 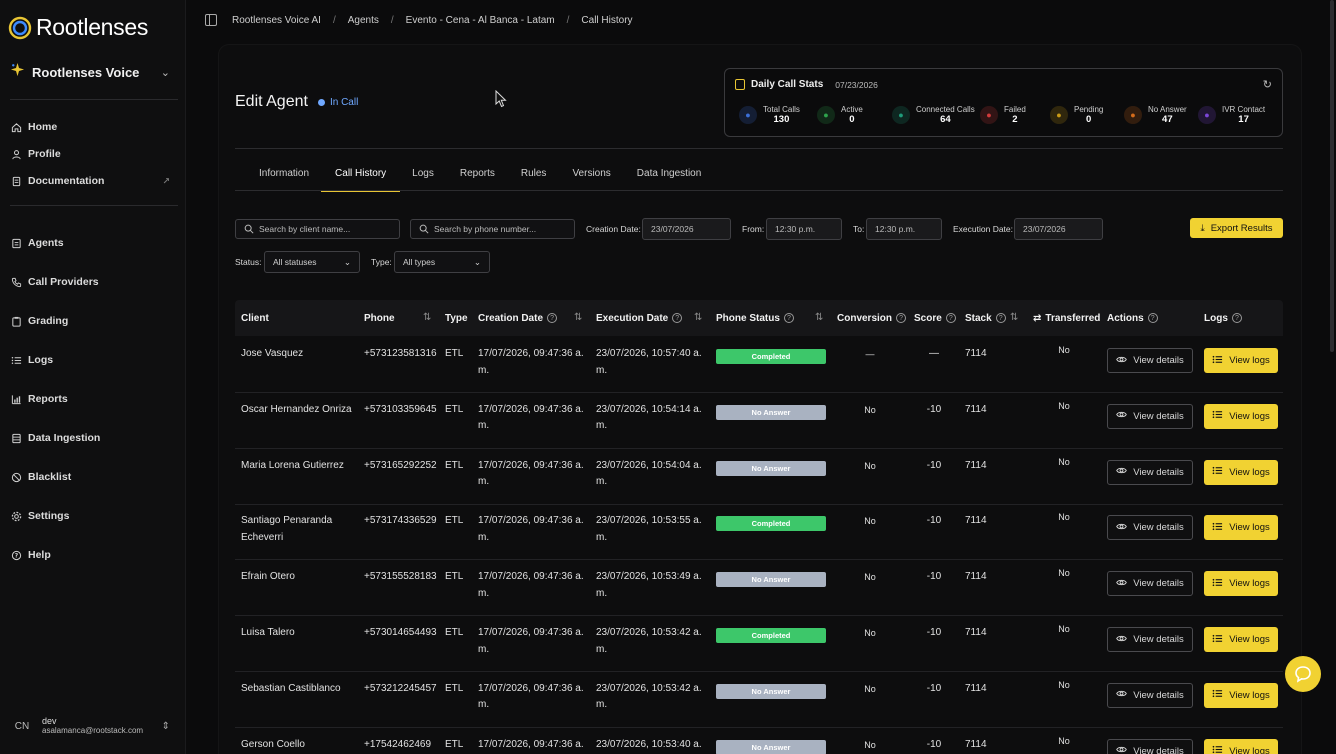 What do you see at coordinates (166, 180) in the screenshot?
I see `external-link-icon: ↗` at bounding box center [166, 180].